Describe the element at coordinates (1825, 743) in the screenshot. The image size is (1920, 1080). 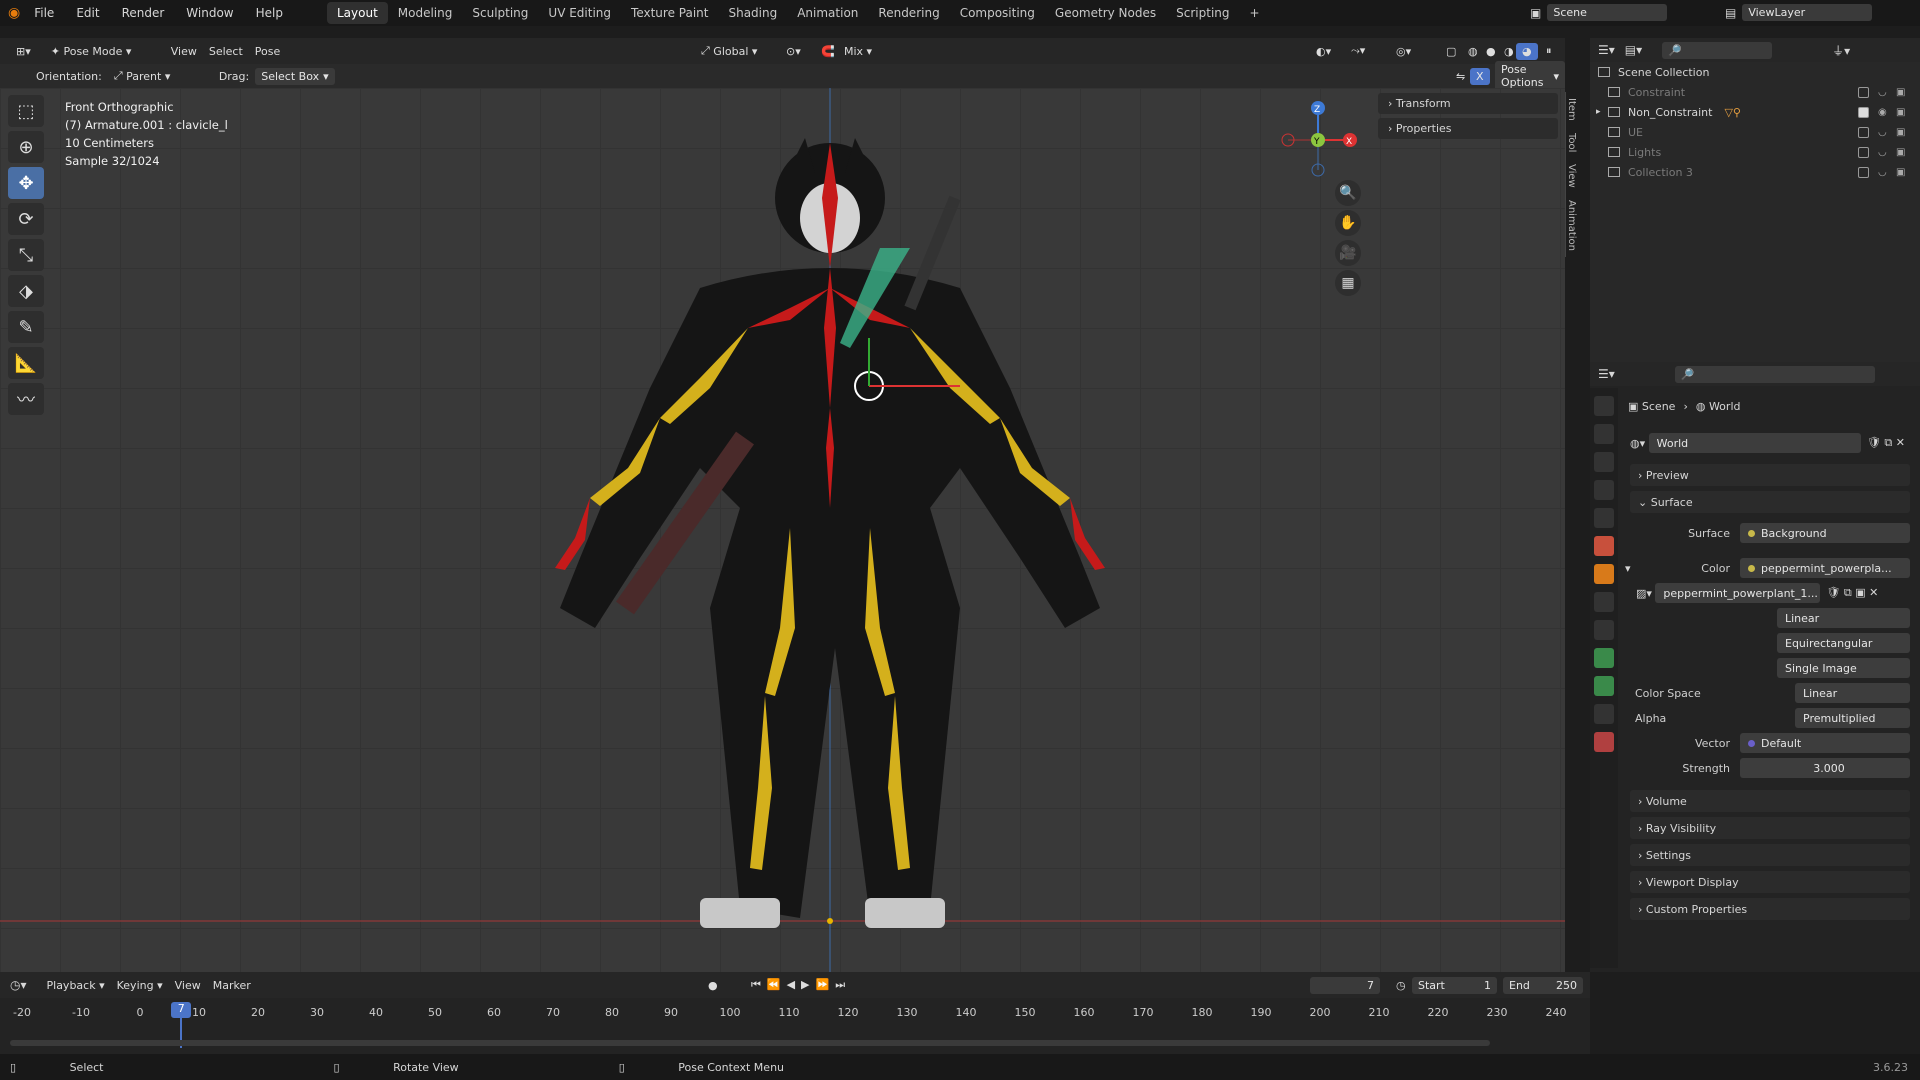
I see `vector-field: Default` at that location.